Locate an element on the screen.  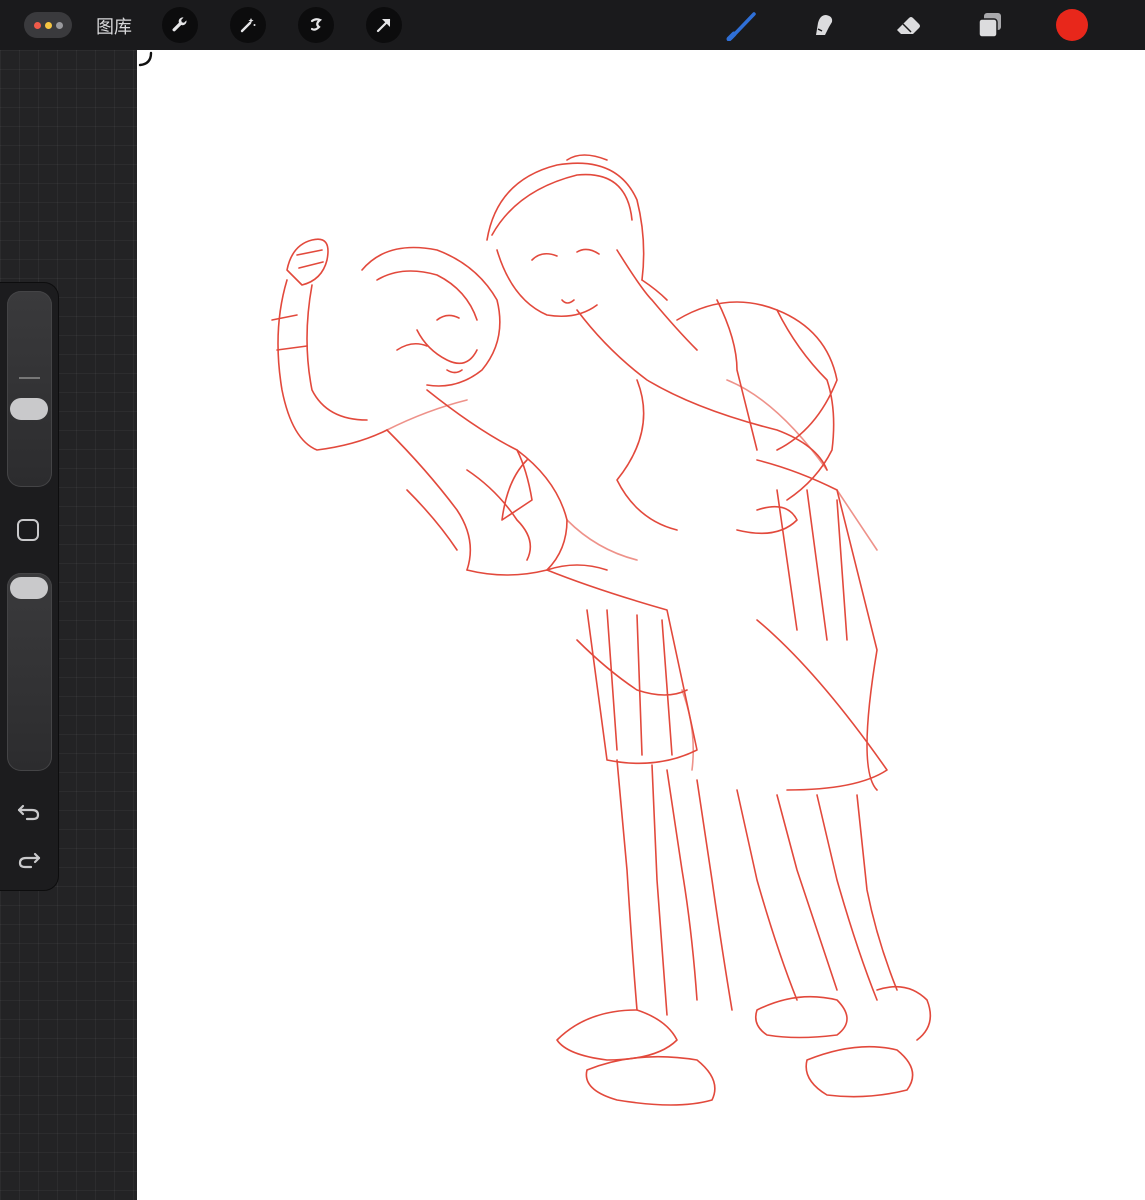
redo-icon is located at coordinates (29, 860).